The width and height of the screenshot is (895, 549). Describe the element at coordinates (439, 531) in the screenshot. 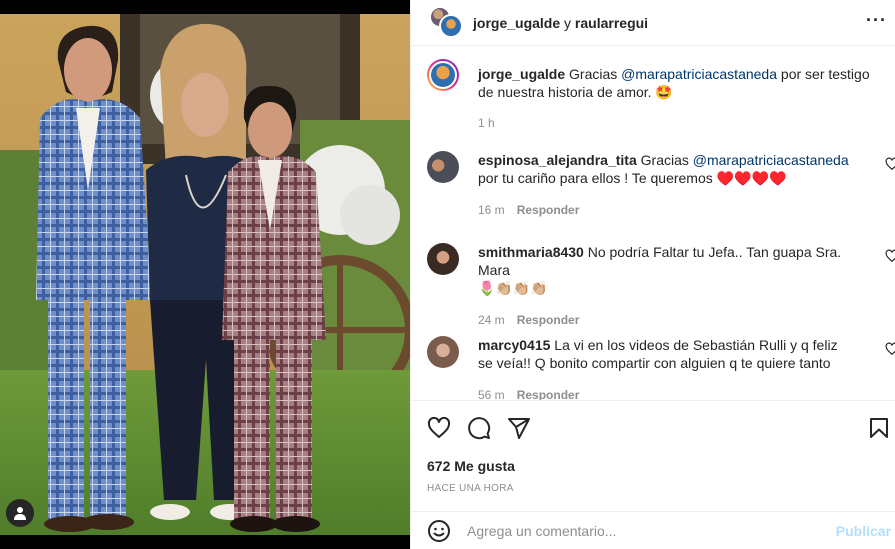

I see `emoji-icon` at that location.